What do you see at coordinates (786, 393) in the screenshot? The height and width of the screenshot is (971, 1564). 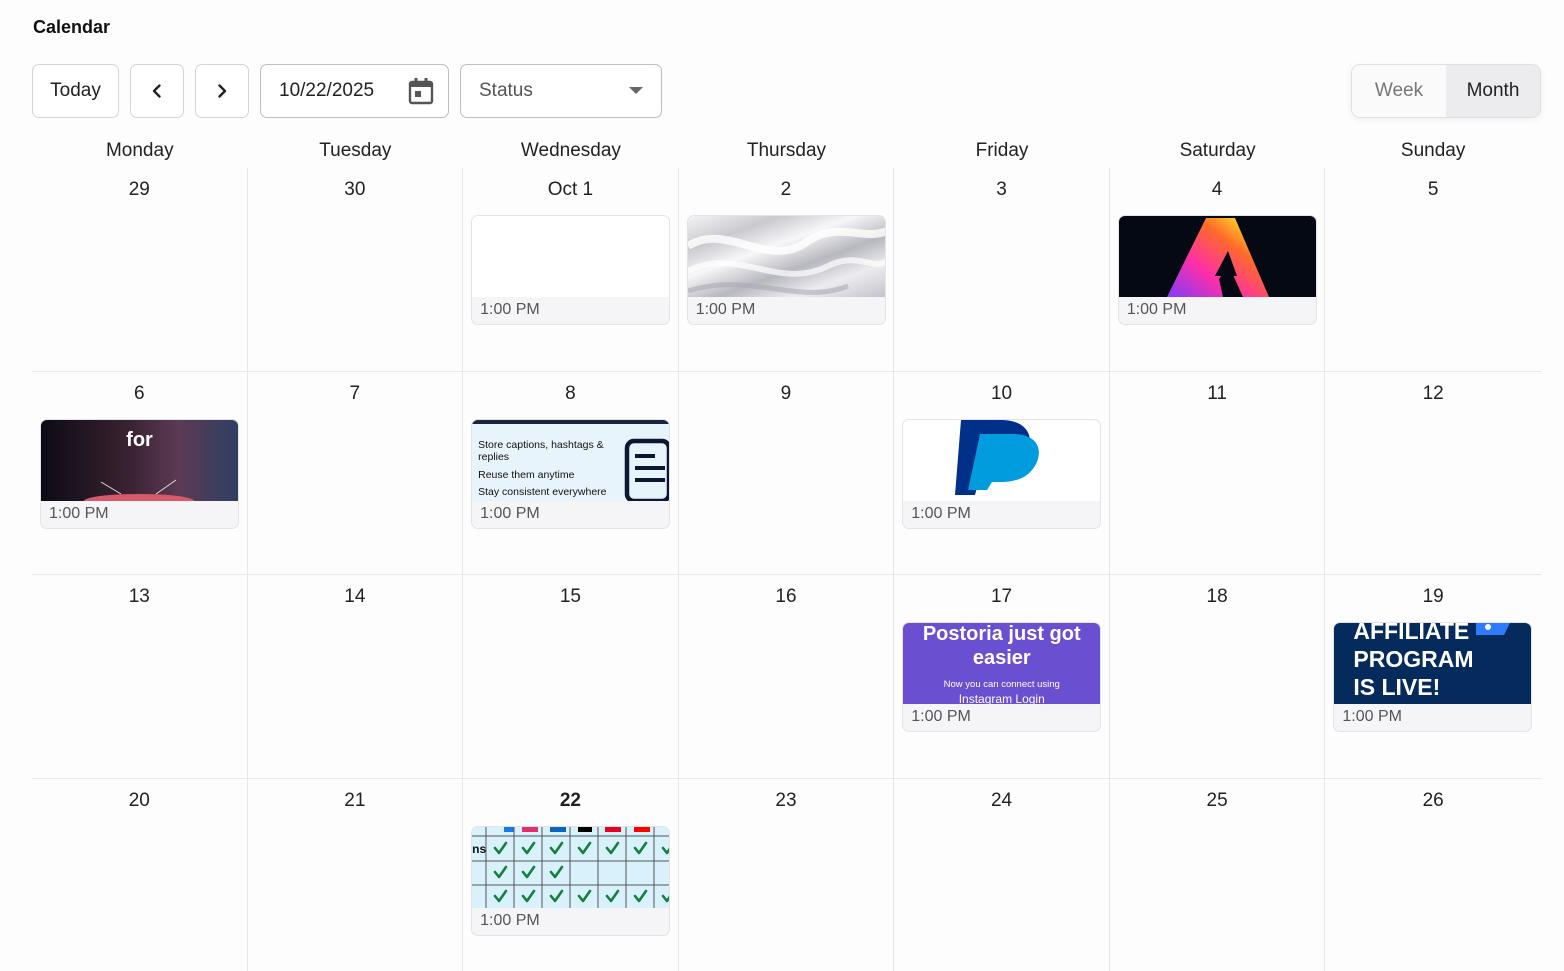 I see `day-number: 9` at bounding box center [786, 393].